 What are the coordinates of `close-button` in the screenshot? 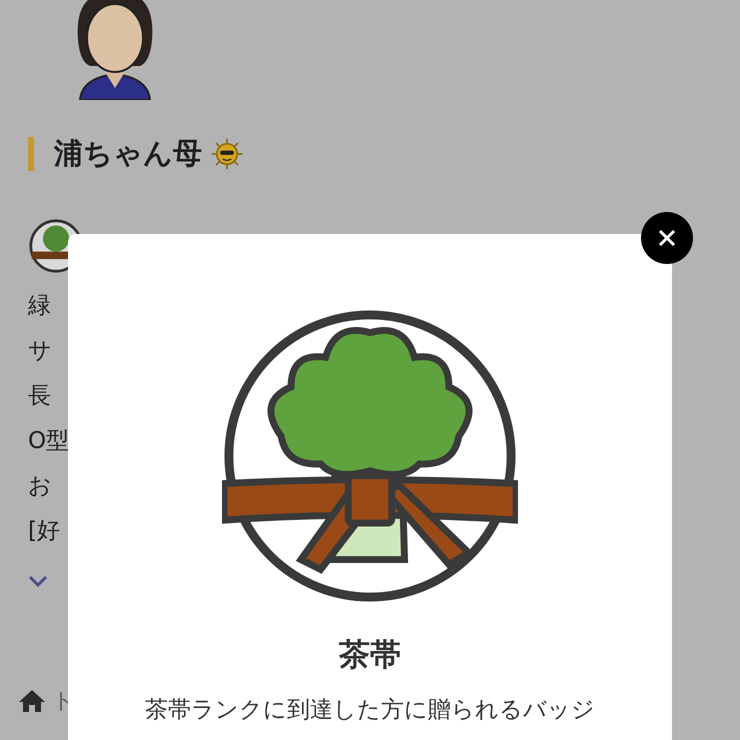 It's located at (667, 238).